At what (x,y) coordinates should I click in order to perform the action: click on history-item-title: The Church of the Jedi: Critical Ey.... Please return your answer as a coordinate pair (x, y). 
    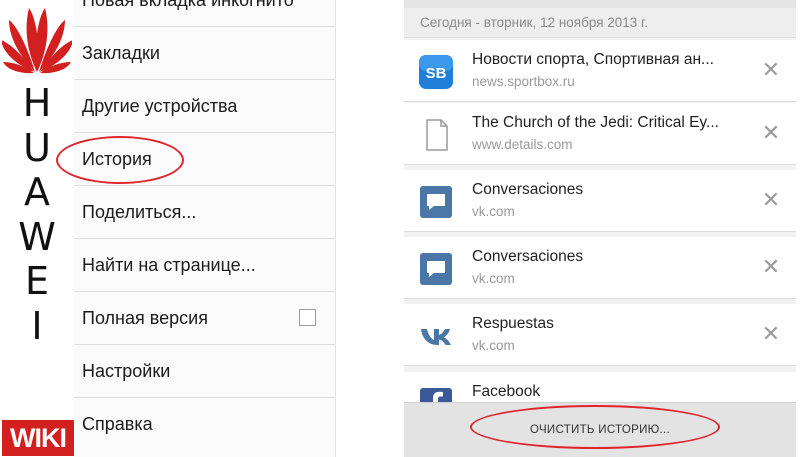
    Looking at the image, I should click on (595, 122).